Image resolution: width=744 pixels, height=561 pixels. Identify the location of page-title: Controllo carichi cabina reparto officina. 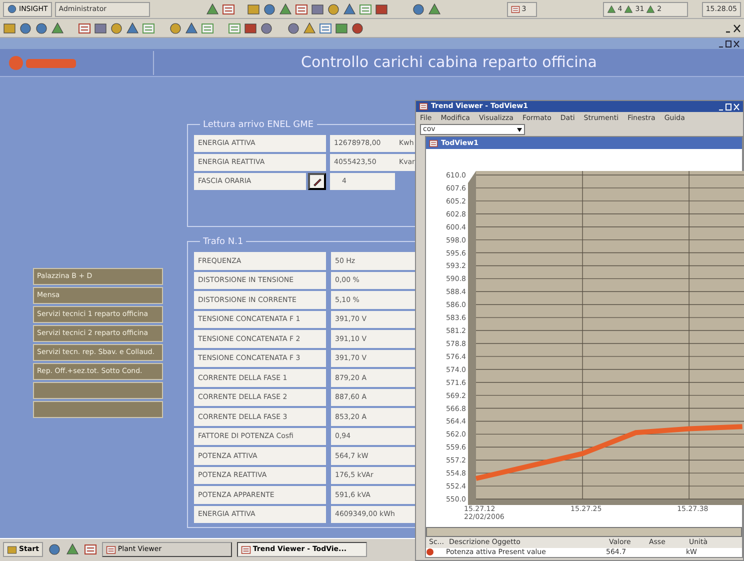
(449, 63).